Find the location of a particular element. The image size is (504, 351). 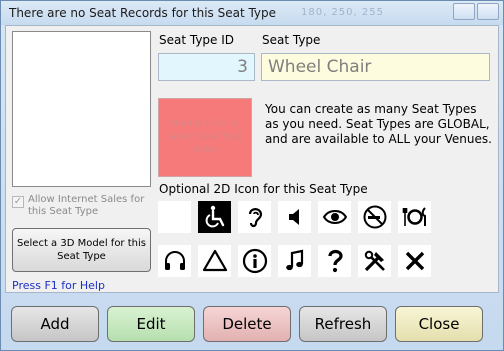

no-smoking-icon is located at coordinates (374, 217).